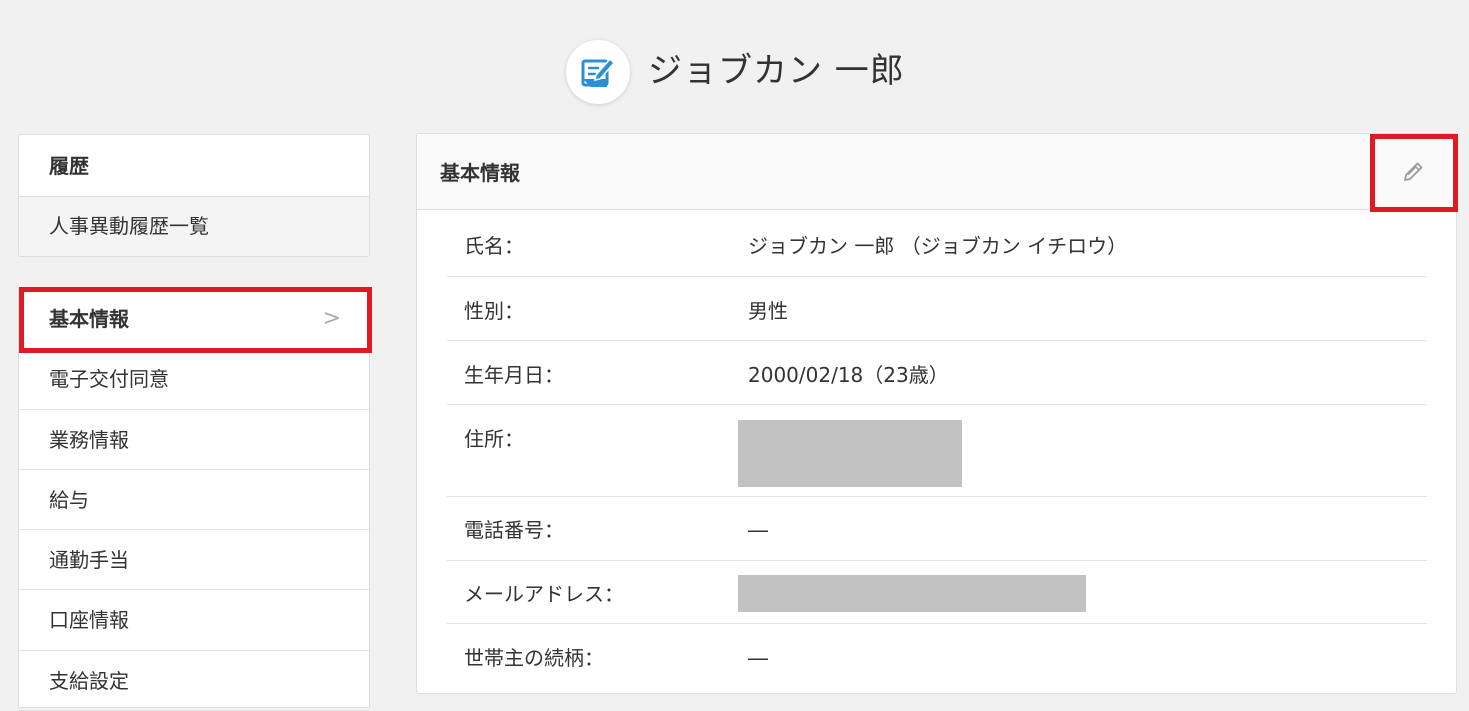 The width and height of the screenshot is (1469, 711). What do you see at coordinates (194, 319) in the screenshot?
I see `sidebar-item-basic-info: 基本情報 >` at bounding box center [194, 319].